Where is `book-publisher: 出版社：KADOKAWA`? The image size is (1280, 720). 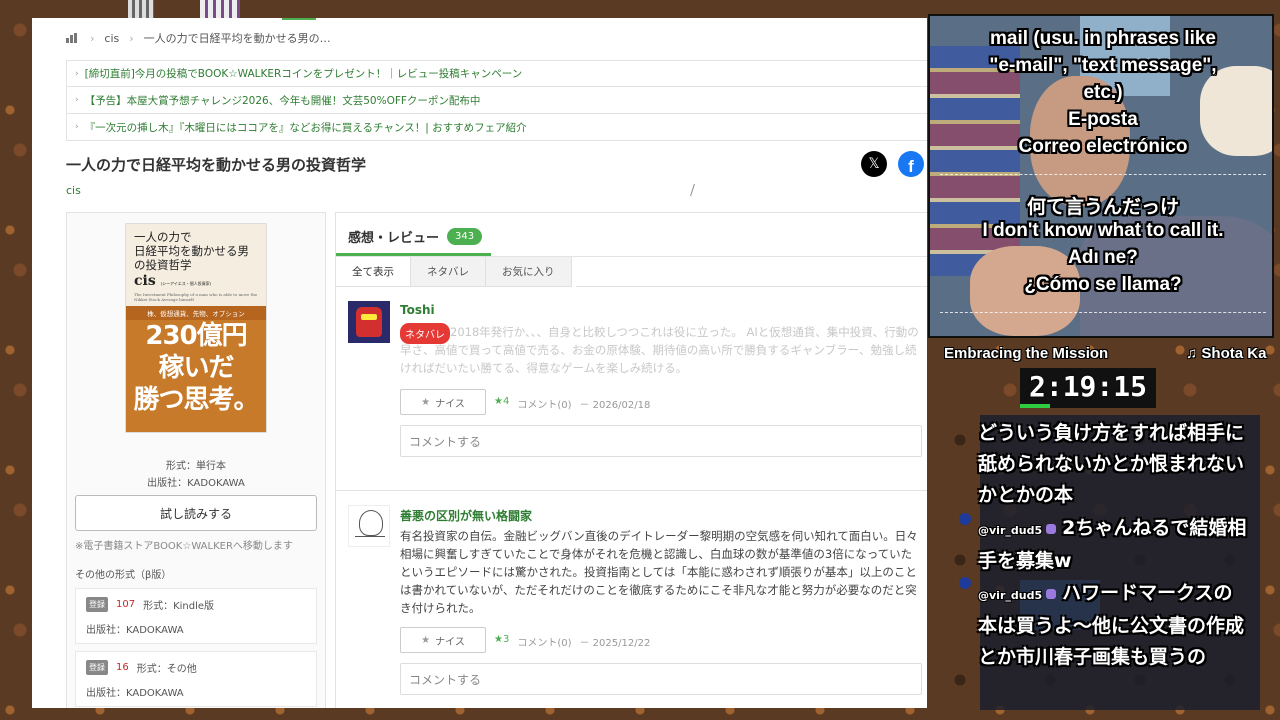
book-publisher: 出版社：KADOKAWA is located at coordinates (196, 483).